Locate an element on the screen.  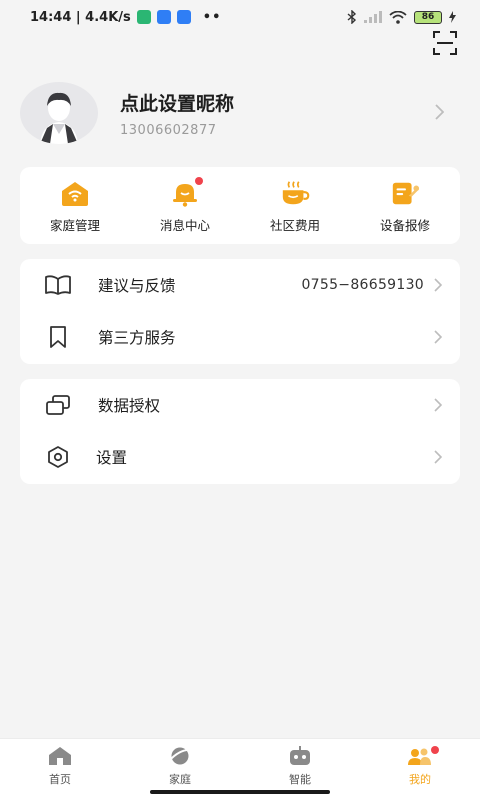
quick-item-label: 社区费用 is located at coordinates (294, 225).